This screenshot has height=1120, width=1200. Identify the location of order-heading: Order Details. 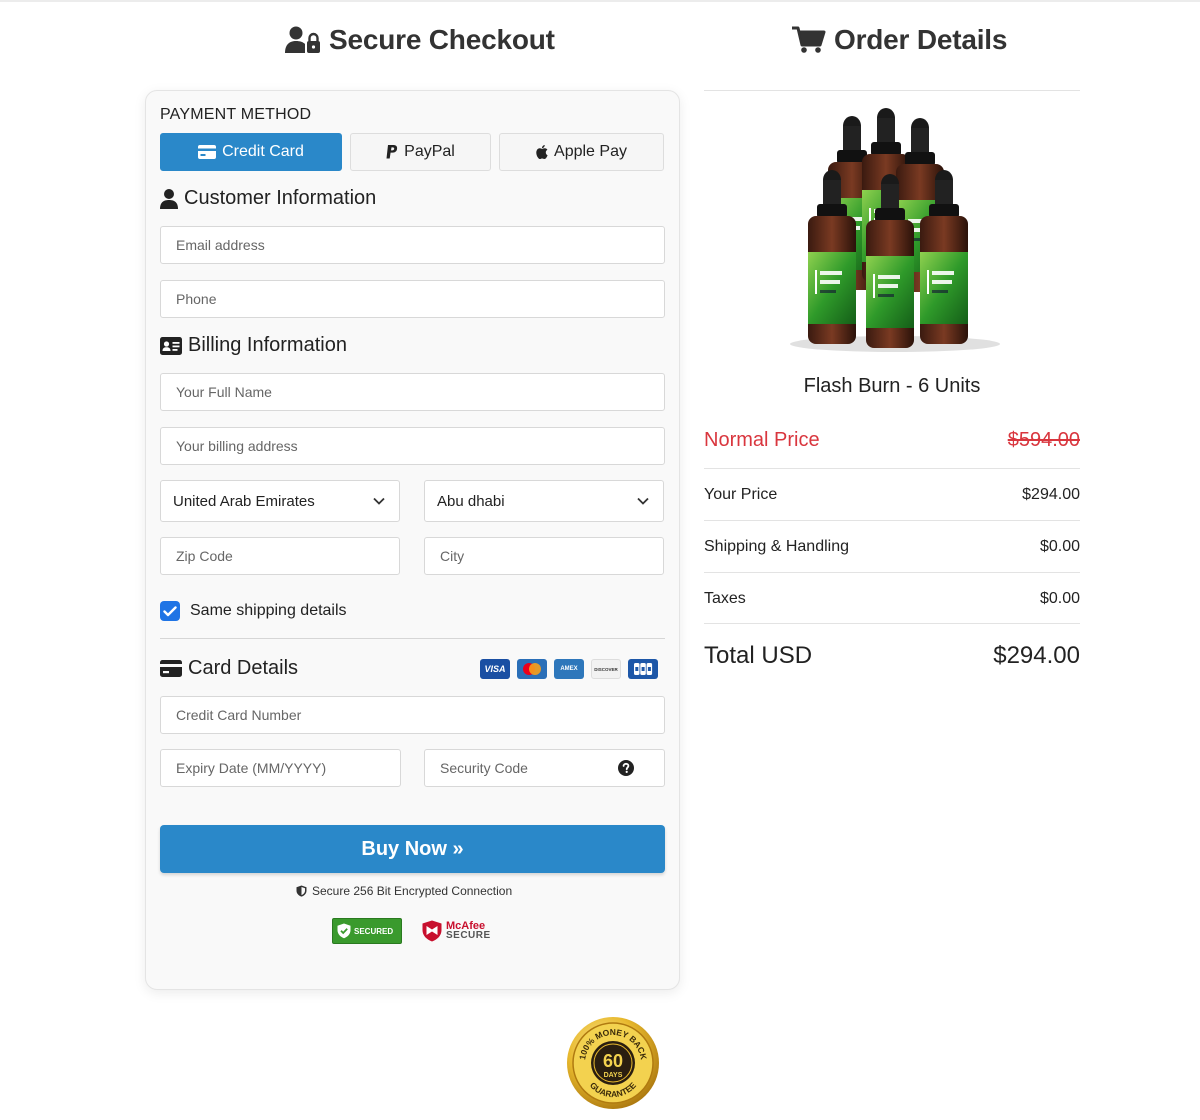
(899, 40).